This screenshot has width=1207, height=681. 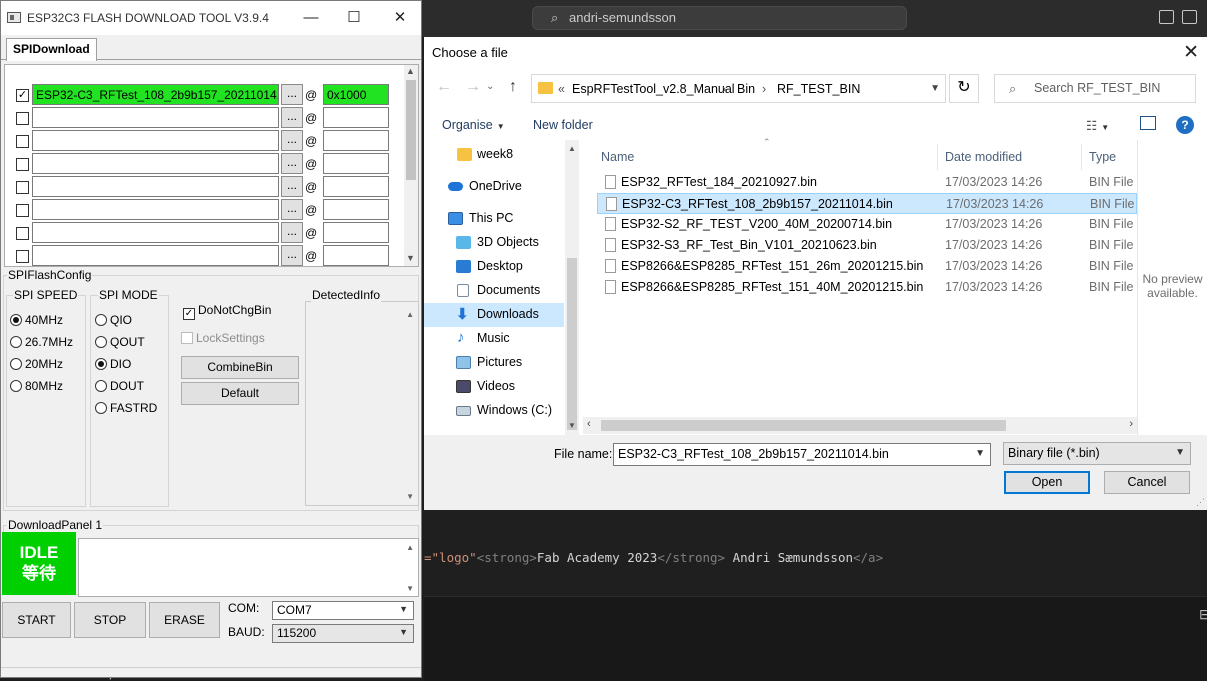 I want to click on log-output: ▲ ▼, so click(x=248, y=567).